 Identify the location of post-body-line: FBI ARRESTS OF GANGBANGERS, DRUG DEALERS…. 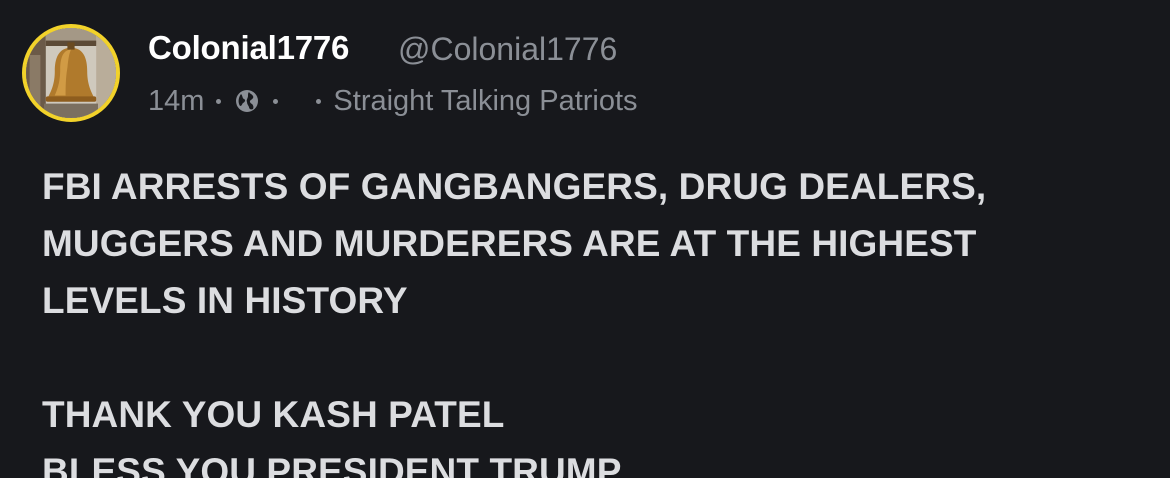
(514, 186).